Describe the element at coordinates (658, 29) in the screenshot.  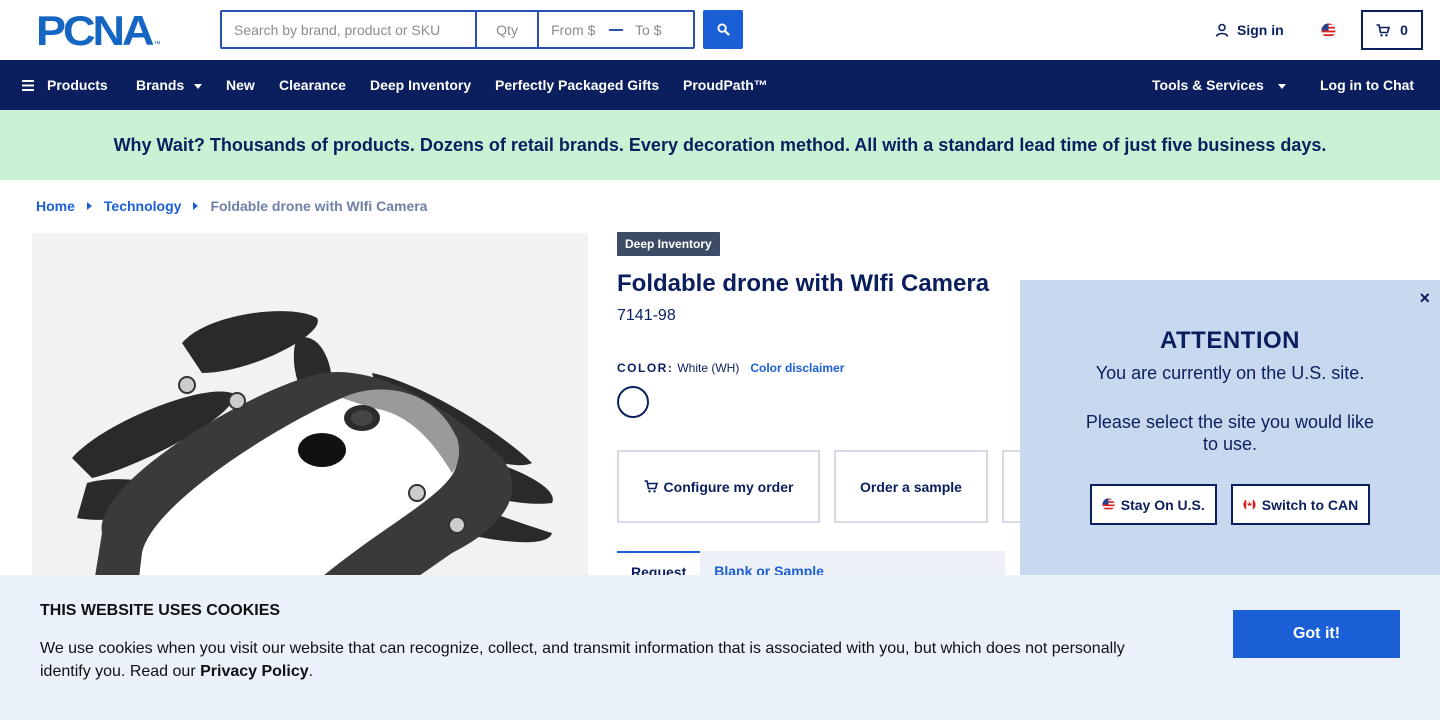
I see `price-to-input` at that location.